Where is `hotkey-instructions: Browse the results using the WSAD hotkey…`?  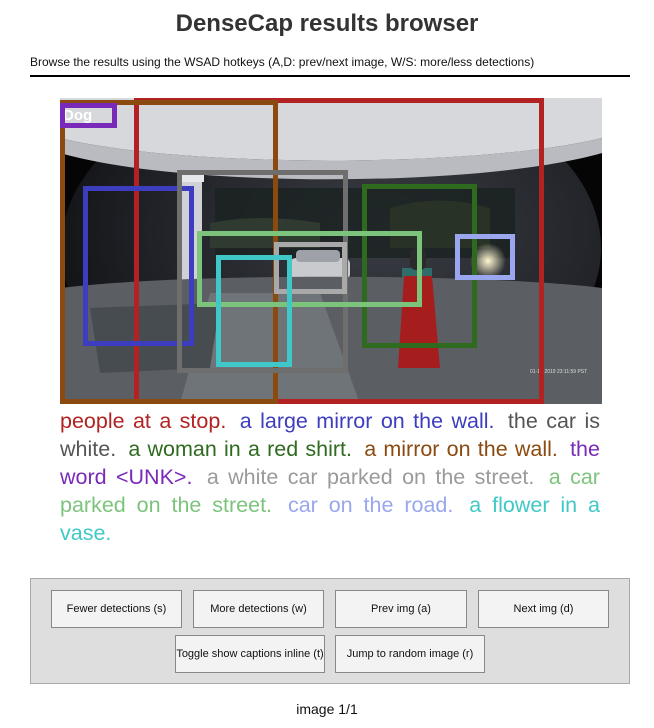
hotkey-instructions: Browse the results using the WSAD hotkey… is located at coordinates (282, 62).